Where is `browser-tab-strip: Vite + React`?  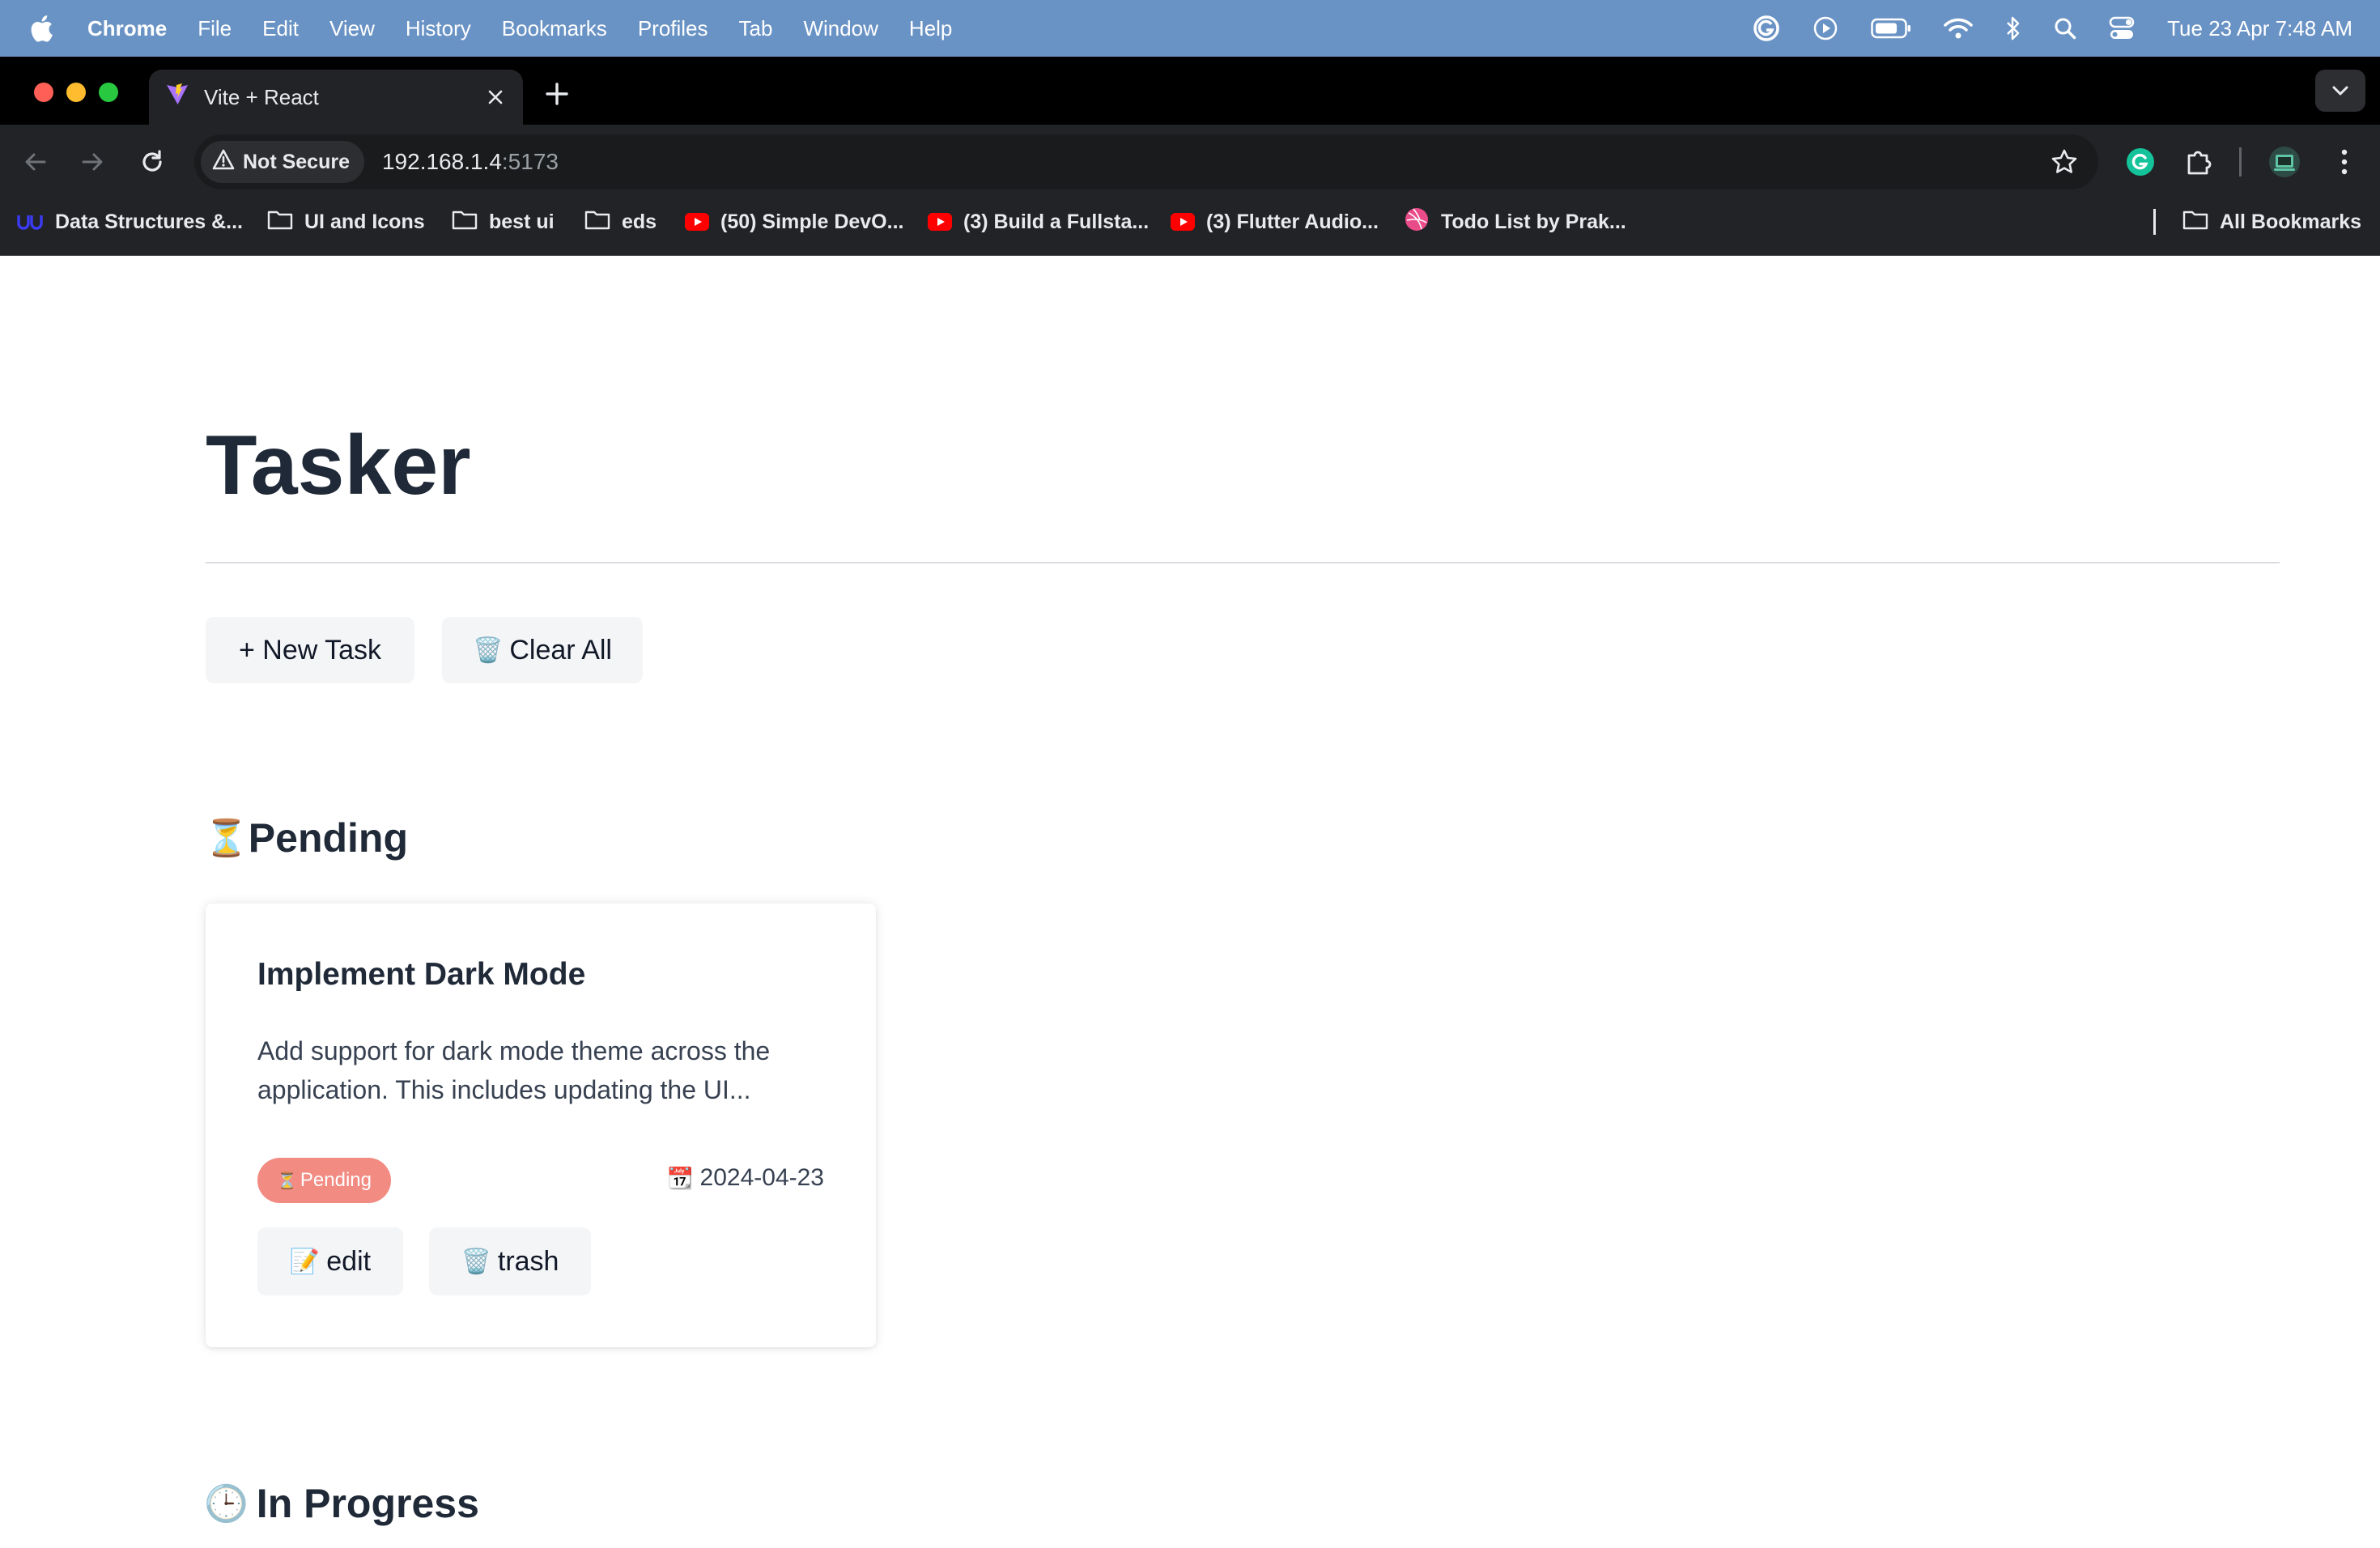 browser-tab-strip: Vite + React is located at coordinates (1190, 91).